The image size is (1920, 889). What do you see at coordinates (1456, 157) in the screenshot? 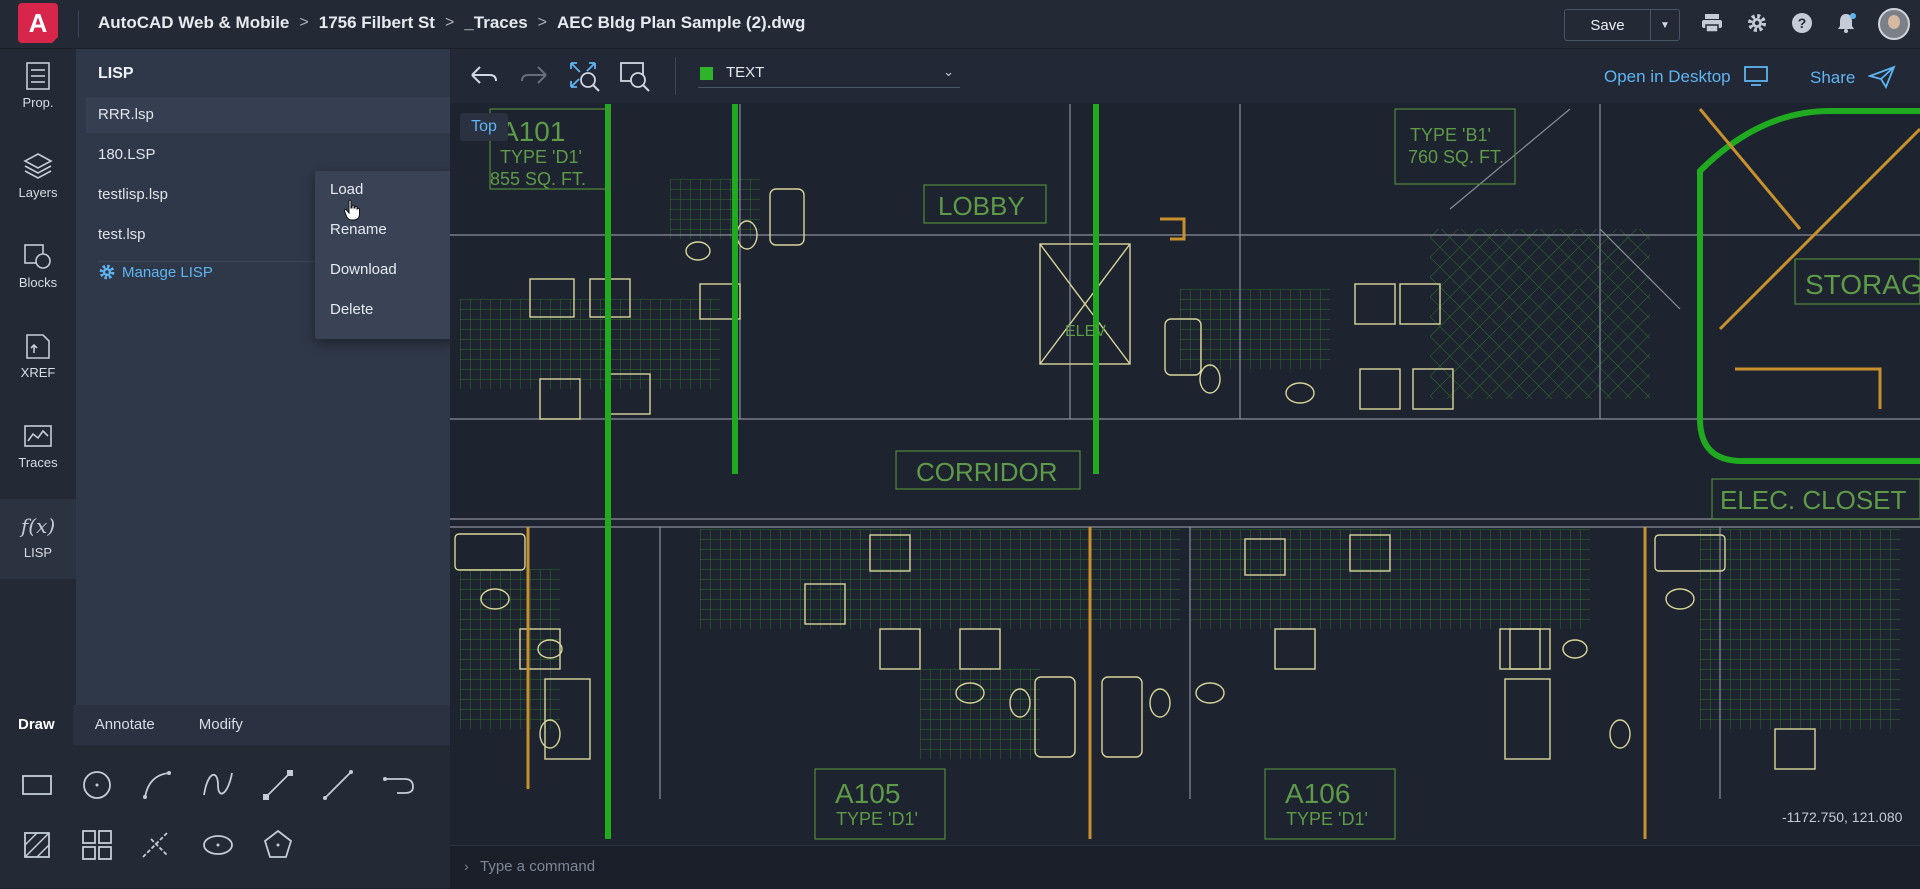
I see `room-label: 760 SQ. FT.` at bounding box center [1456, 157].